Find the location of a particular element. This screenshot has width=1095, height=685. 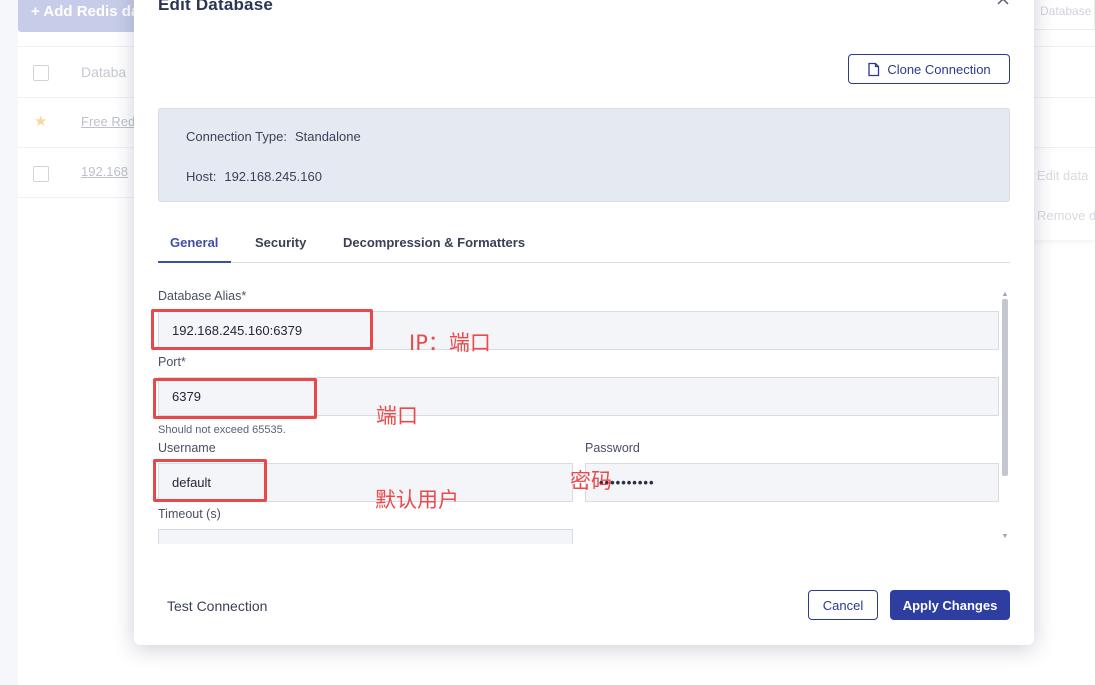

username-label: Username is located at coordinates (187, 448).